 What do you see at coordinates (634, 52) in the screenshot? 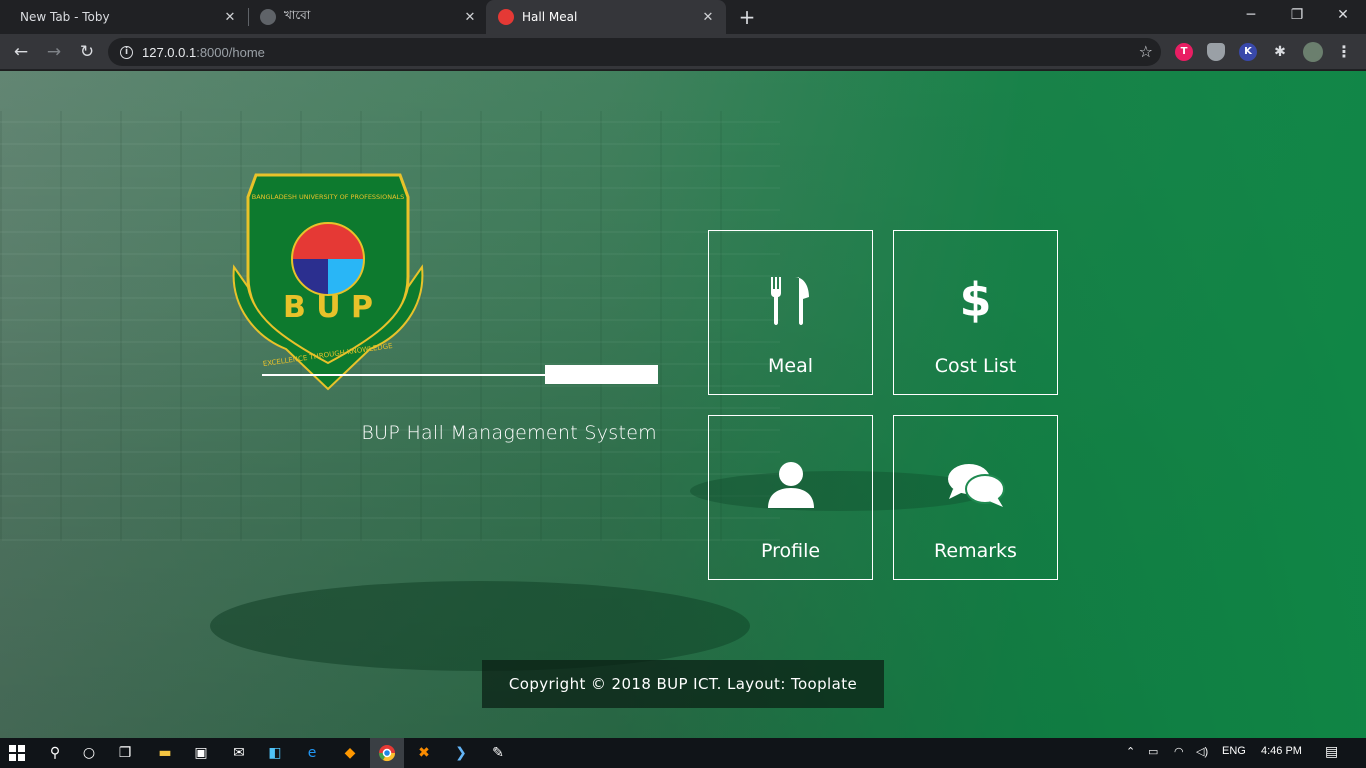
I see `address-bar: i 127.0.0.1:8000/home ☆` at bounding box center [634, 52].